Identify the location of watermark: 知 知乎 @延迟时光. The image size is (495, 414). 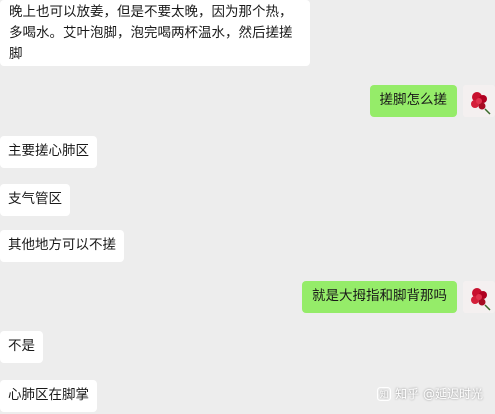
(430, 393).